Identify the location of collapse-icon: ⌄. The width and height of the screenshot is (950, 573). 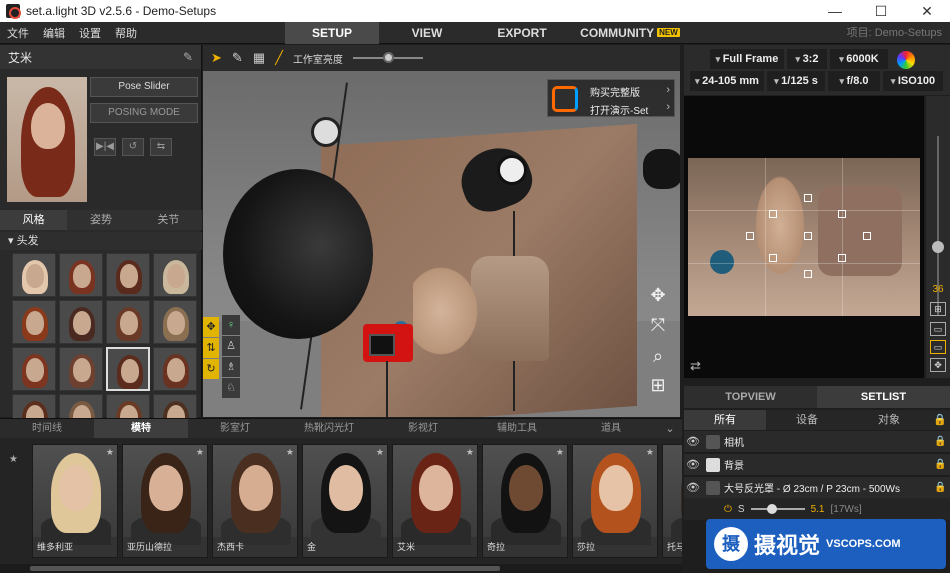
(670, 428).